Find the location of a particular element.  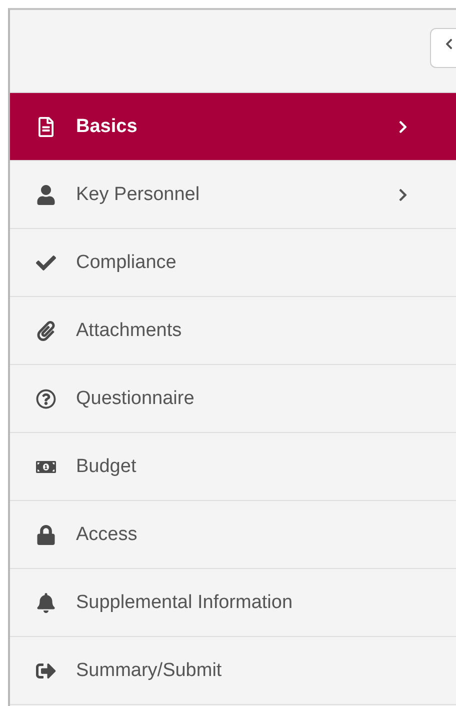

question-icon is located at coordinates (46, 398).